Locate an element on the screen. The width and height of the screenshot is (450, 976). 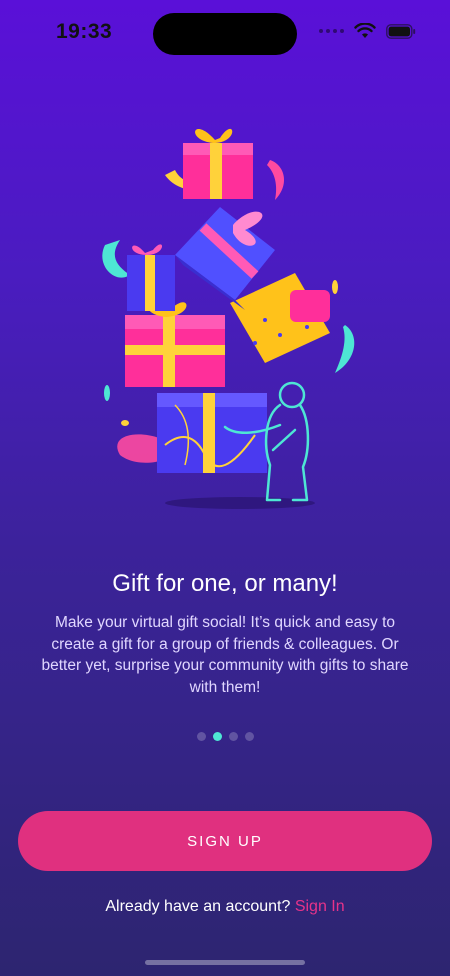
status-bar: 19:33 is located at coordinates (225, 33).